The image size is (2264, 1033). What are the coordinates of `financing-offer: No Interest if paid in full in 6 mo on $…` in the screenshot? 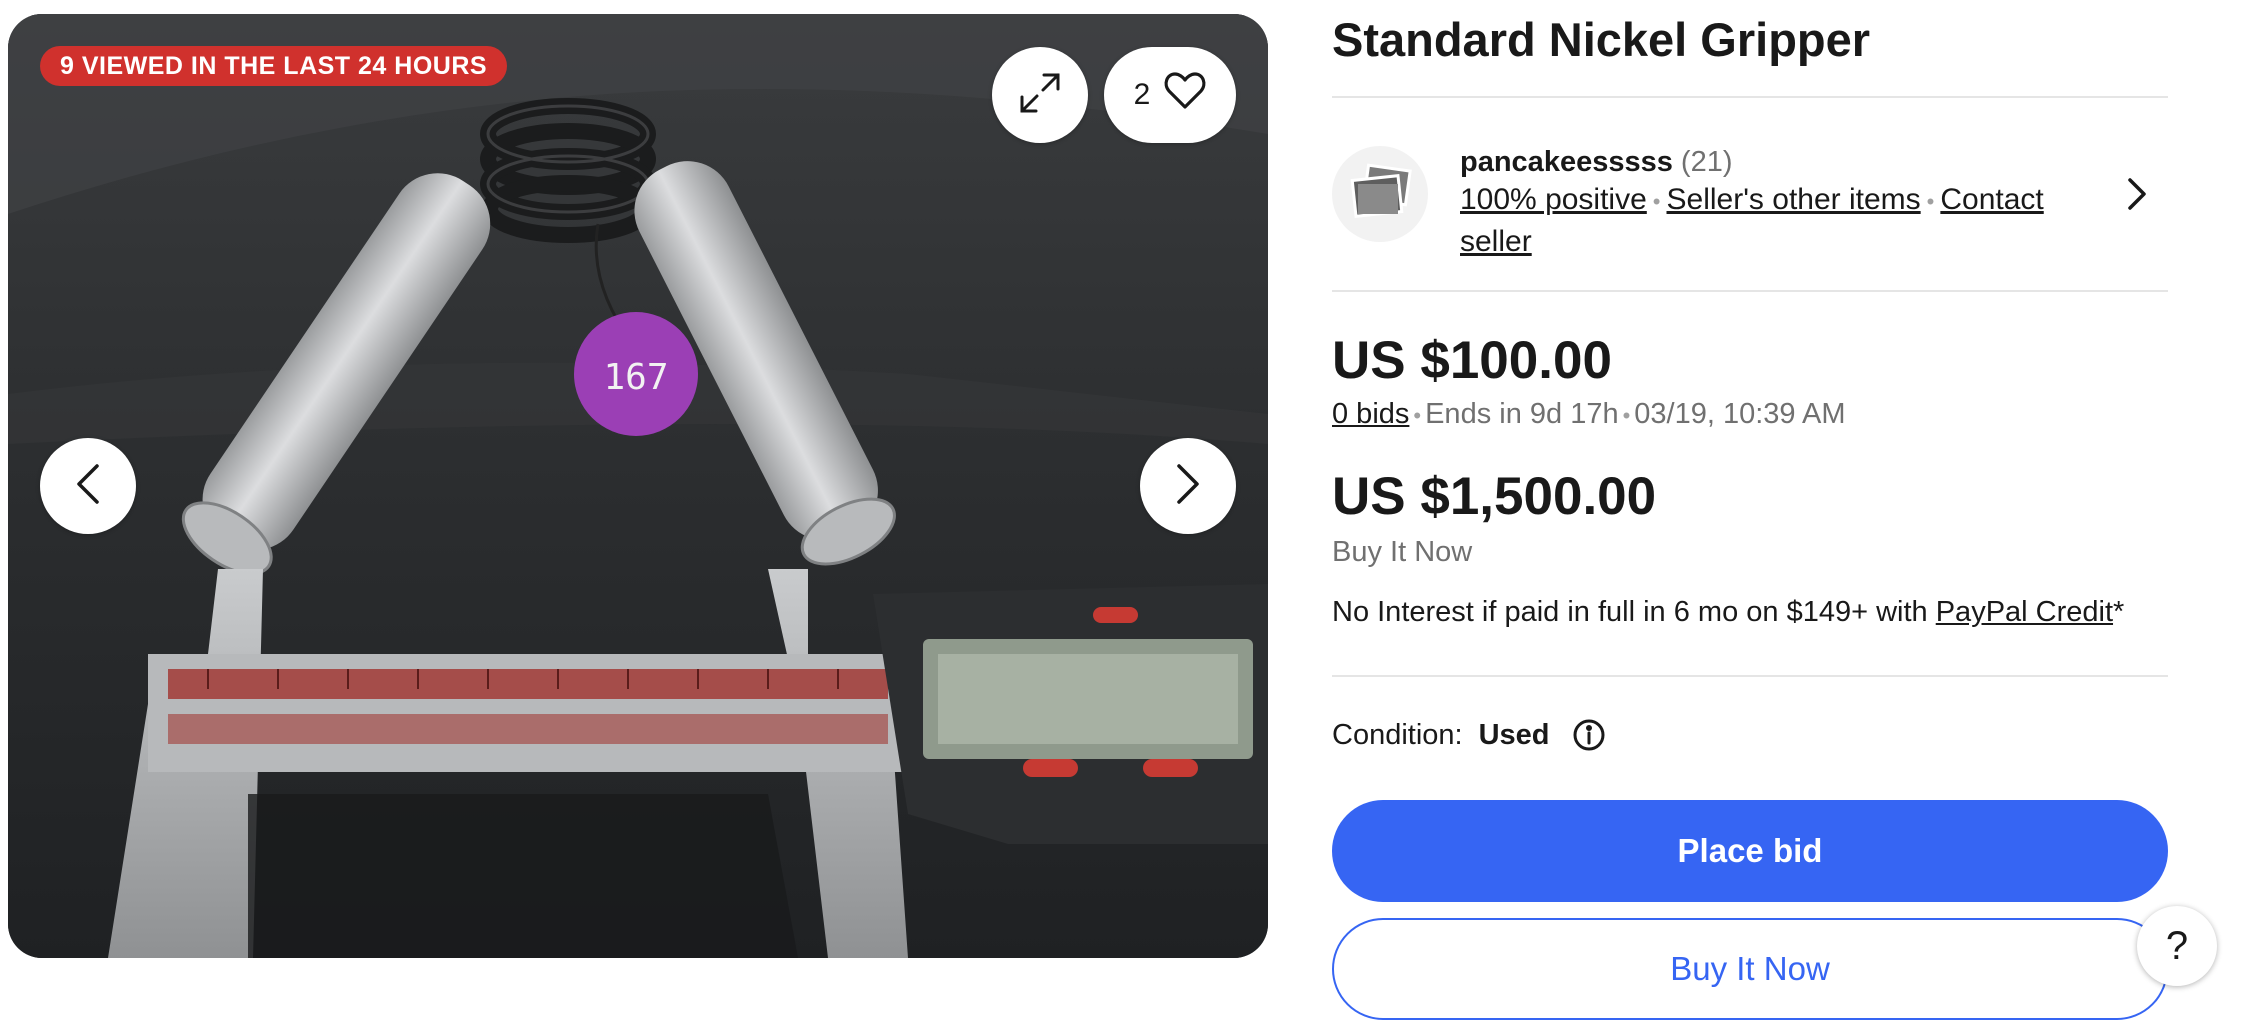 It's located at (1728, 612).